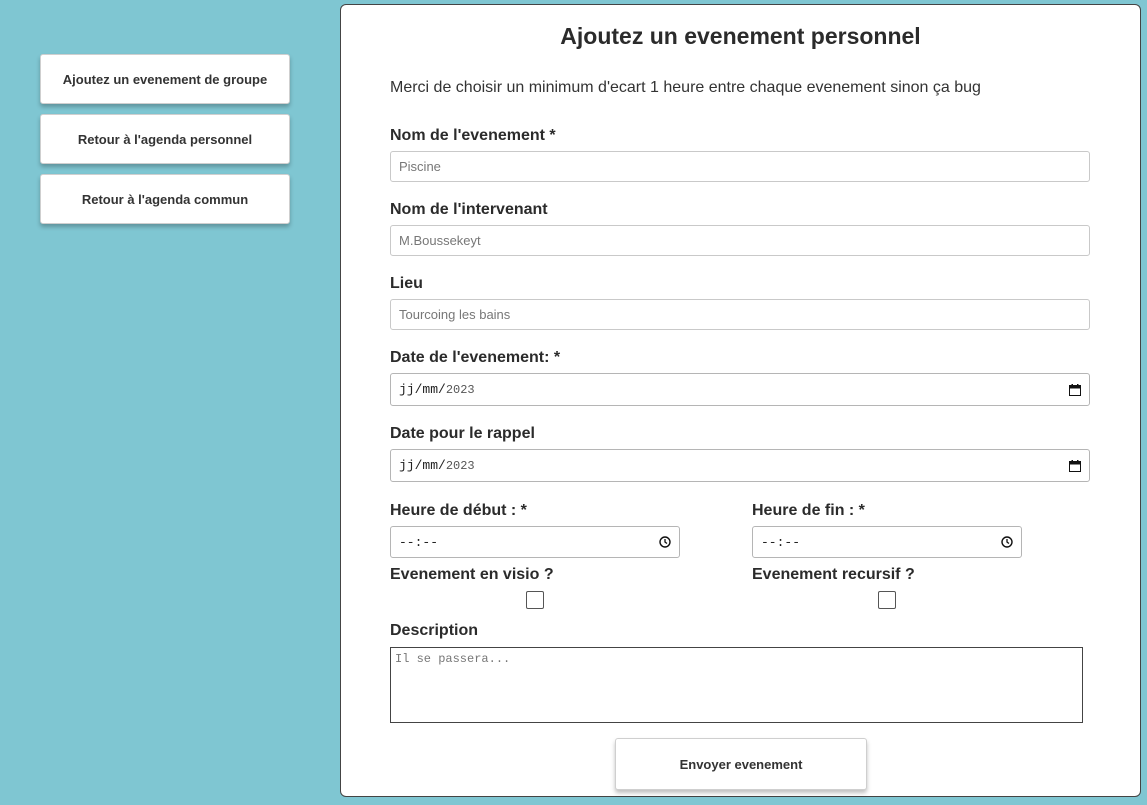 This screenshot has width=1147, height=805. Describe the element at coordinates (740, 166) in the screenshot. I see `event-name-input` at that location.